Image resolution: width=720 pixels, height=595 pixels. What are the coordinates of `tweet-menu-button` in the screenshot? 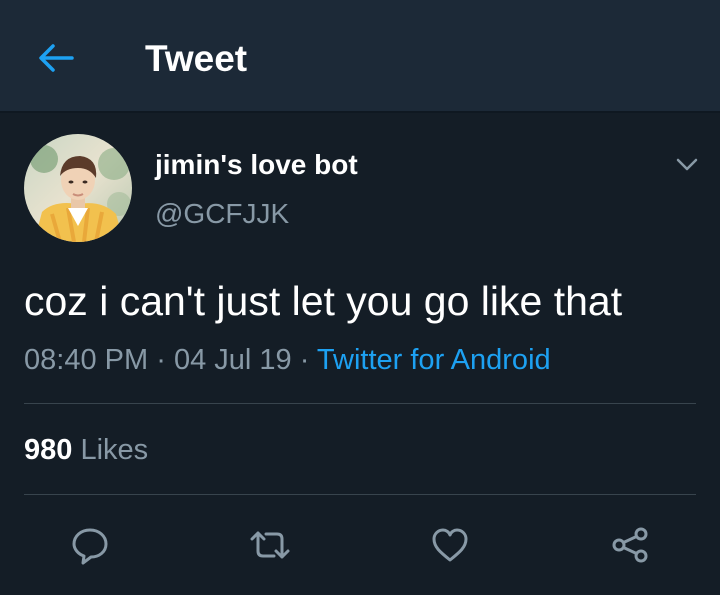 It's located at (687, 165).